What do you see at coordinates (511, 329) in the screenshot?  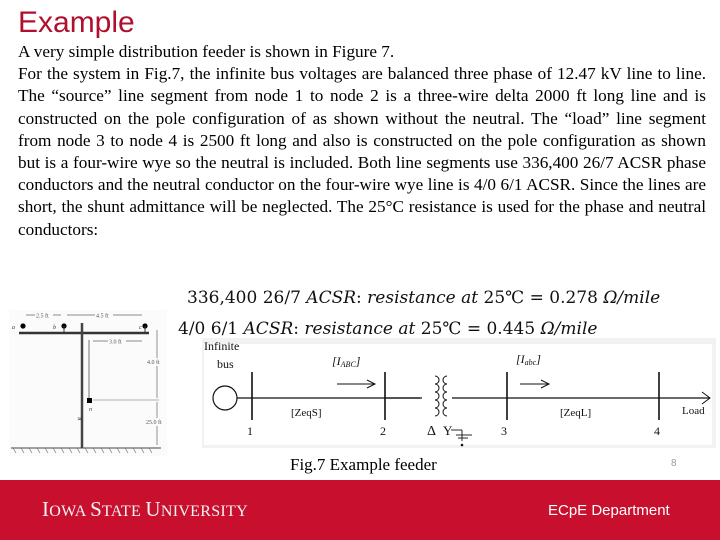 I see `eq-value: 0.445` at bounding box center [511, 329].